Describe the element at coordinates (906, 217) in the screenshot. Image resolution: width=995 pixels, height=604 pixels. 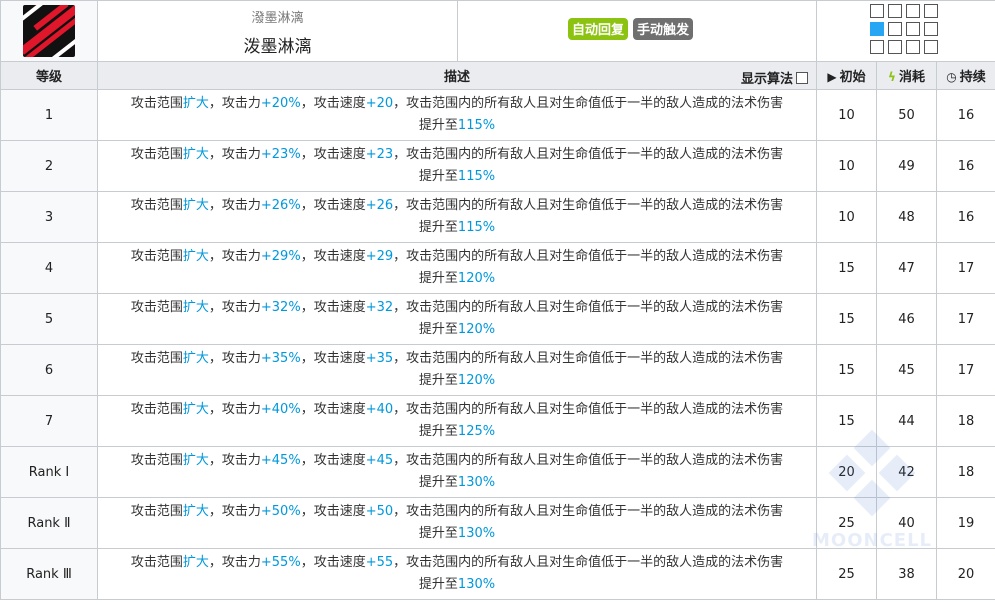
I see `sp-cost-cell: 48` at that location.